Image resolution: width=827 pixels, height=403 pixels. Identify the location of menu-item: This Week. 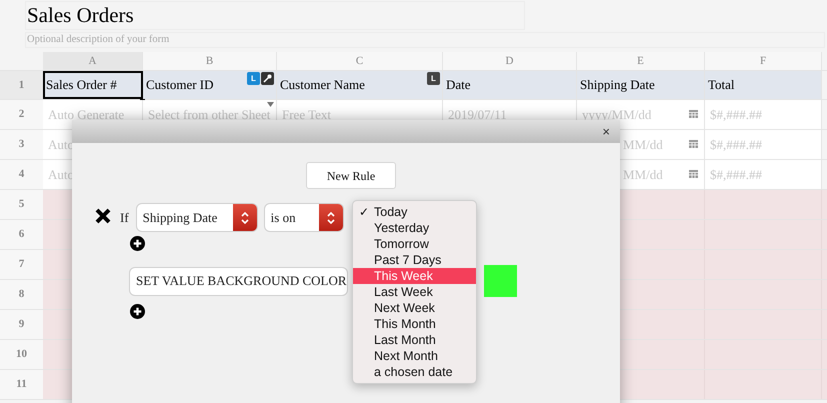
(414, 276).